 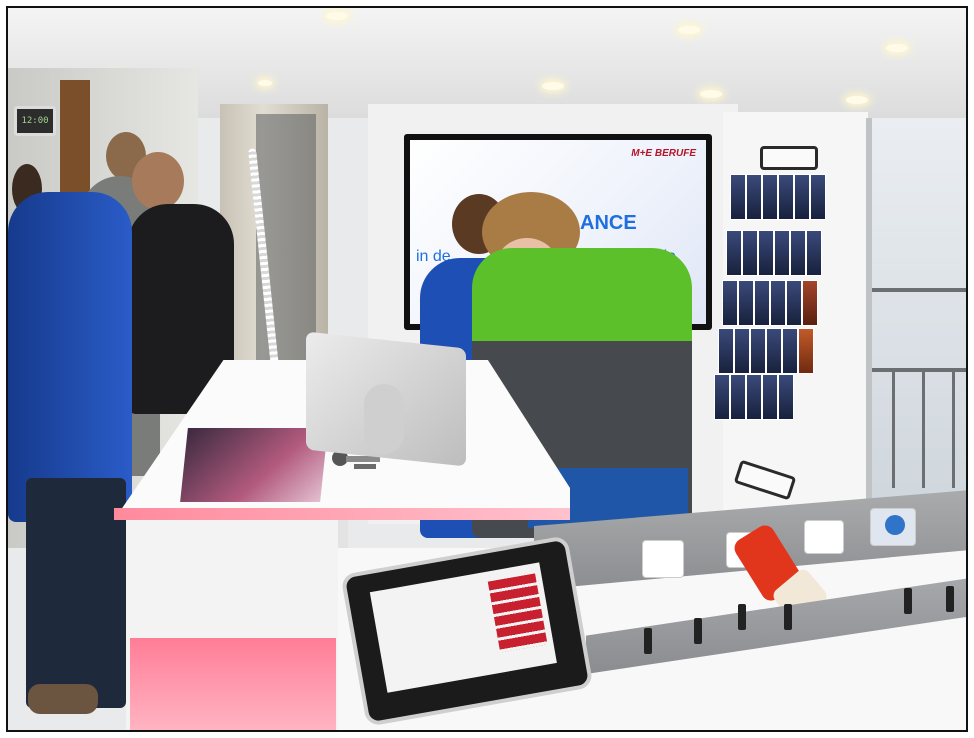 What do you see at coordinates (384, 419) in the screenshot?
I see `tablet-stand-base` at bounding box center [384, 419].